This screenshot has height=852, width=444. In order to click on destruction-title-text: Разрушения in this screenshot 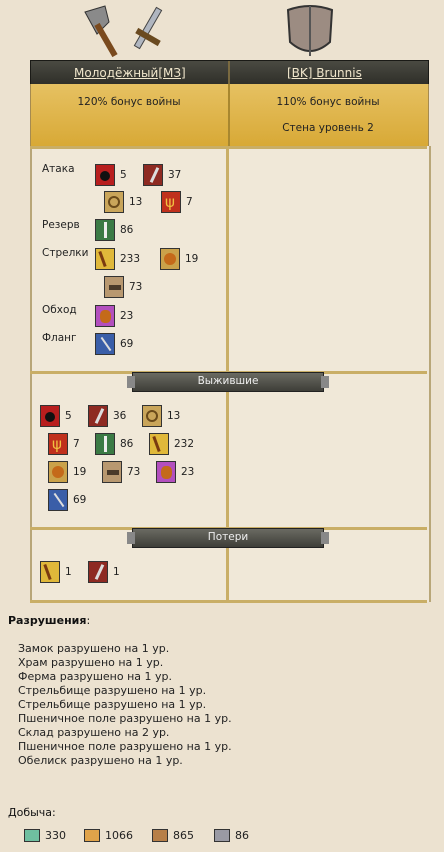, I will do `click(47, 620)`.